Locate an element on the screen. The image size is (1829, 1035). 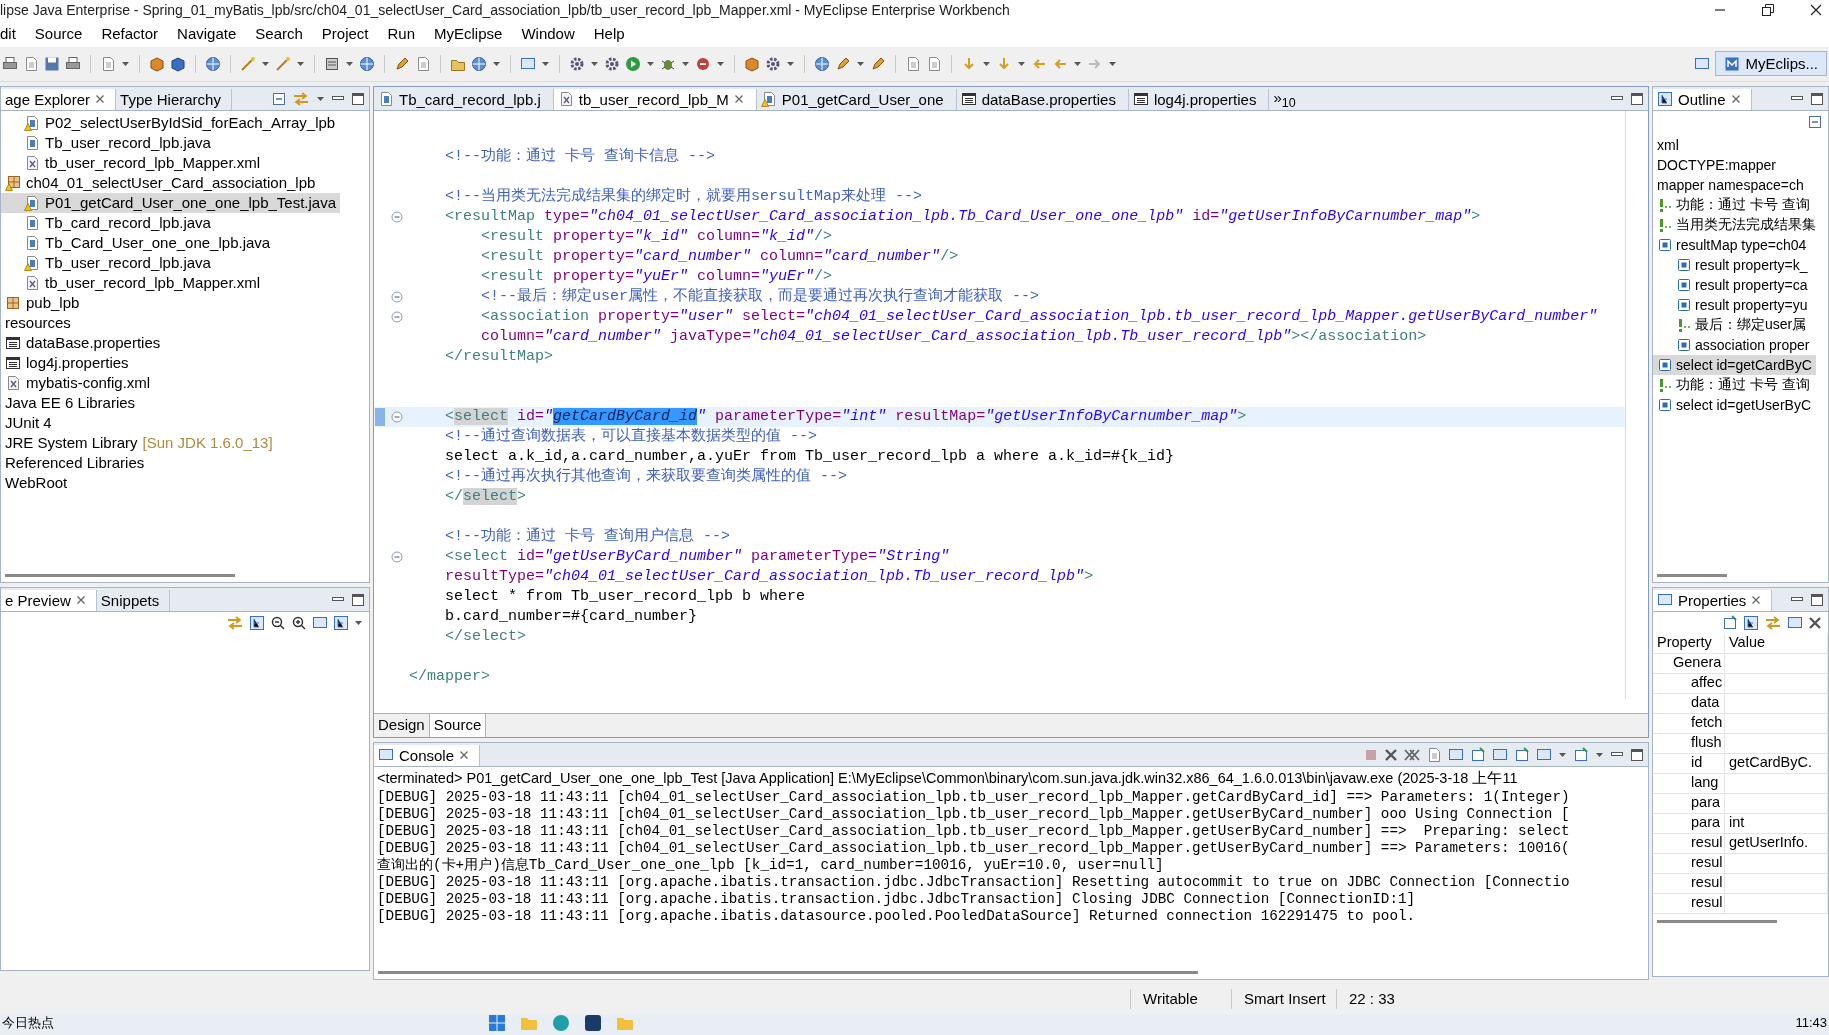
menu-item: Navigate is located at coordinates (211, 33).